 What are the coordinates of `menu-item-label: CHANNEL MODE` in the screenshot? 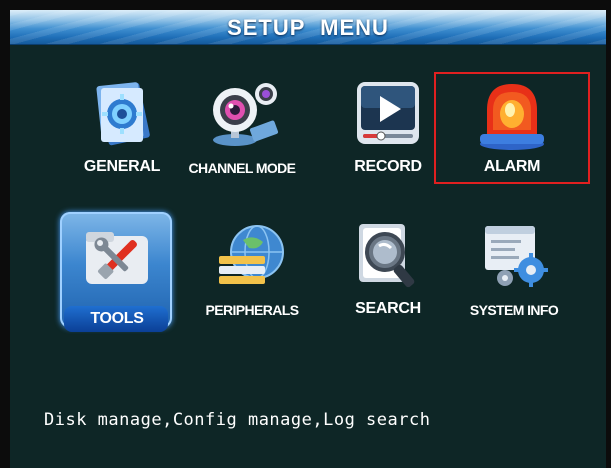 It's located at (242, 168).